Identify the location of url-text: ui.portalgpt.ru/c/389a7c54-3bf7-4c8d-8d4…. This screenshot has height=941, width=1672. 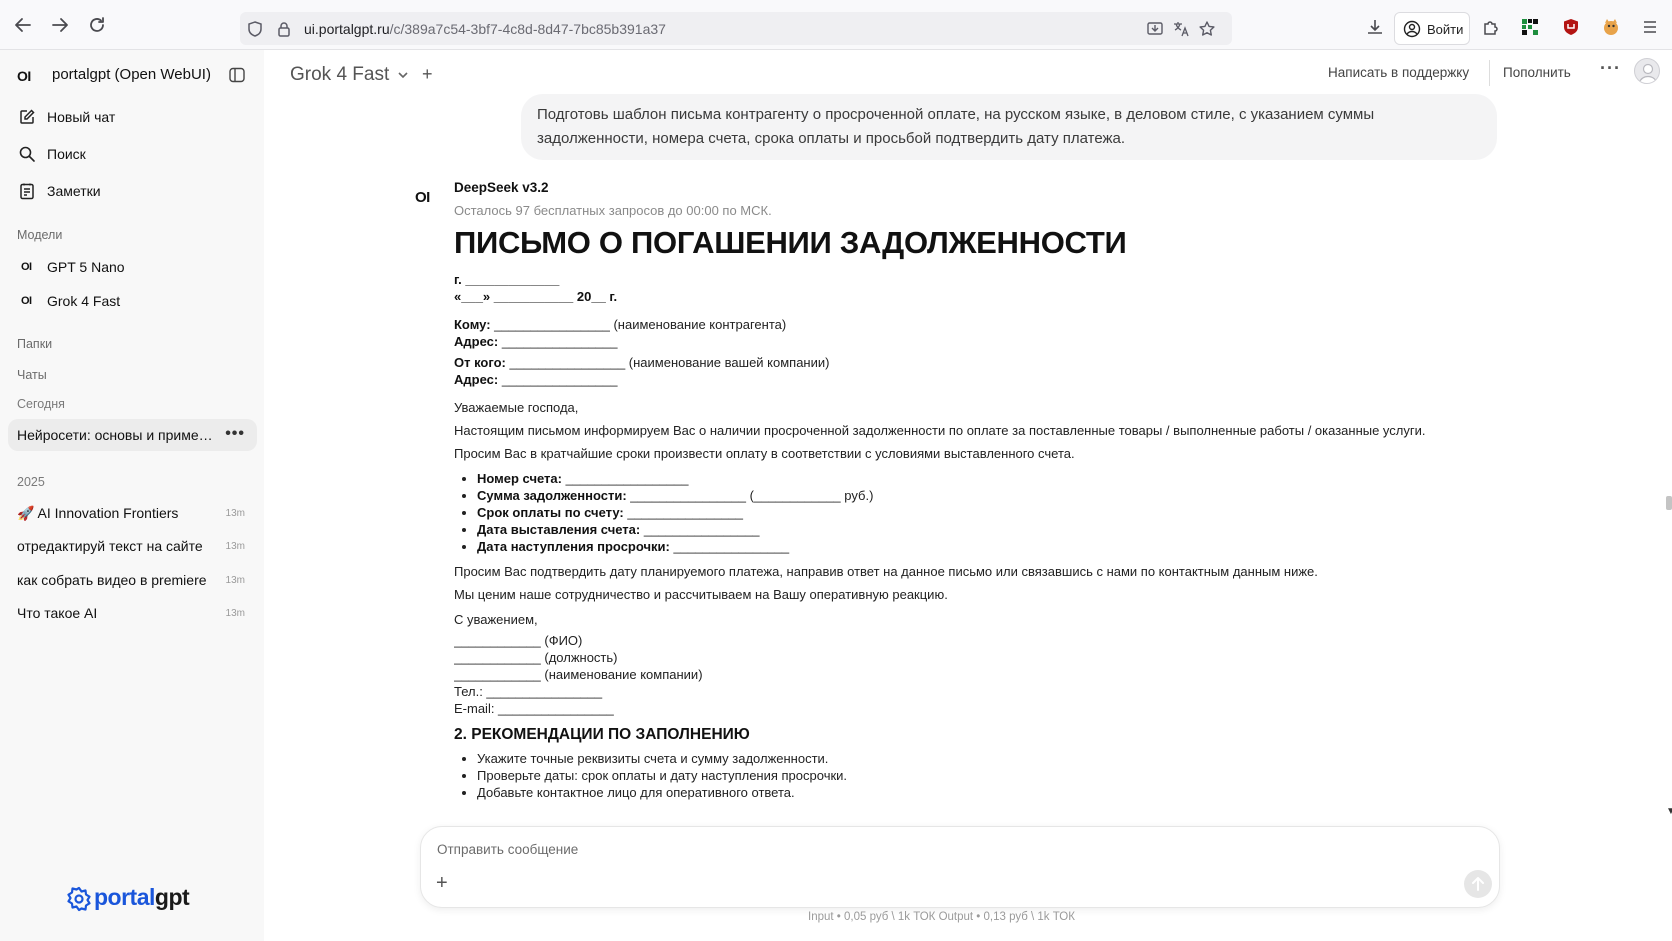
(485, 29).